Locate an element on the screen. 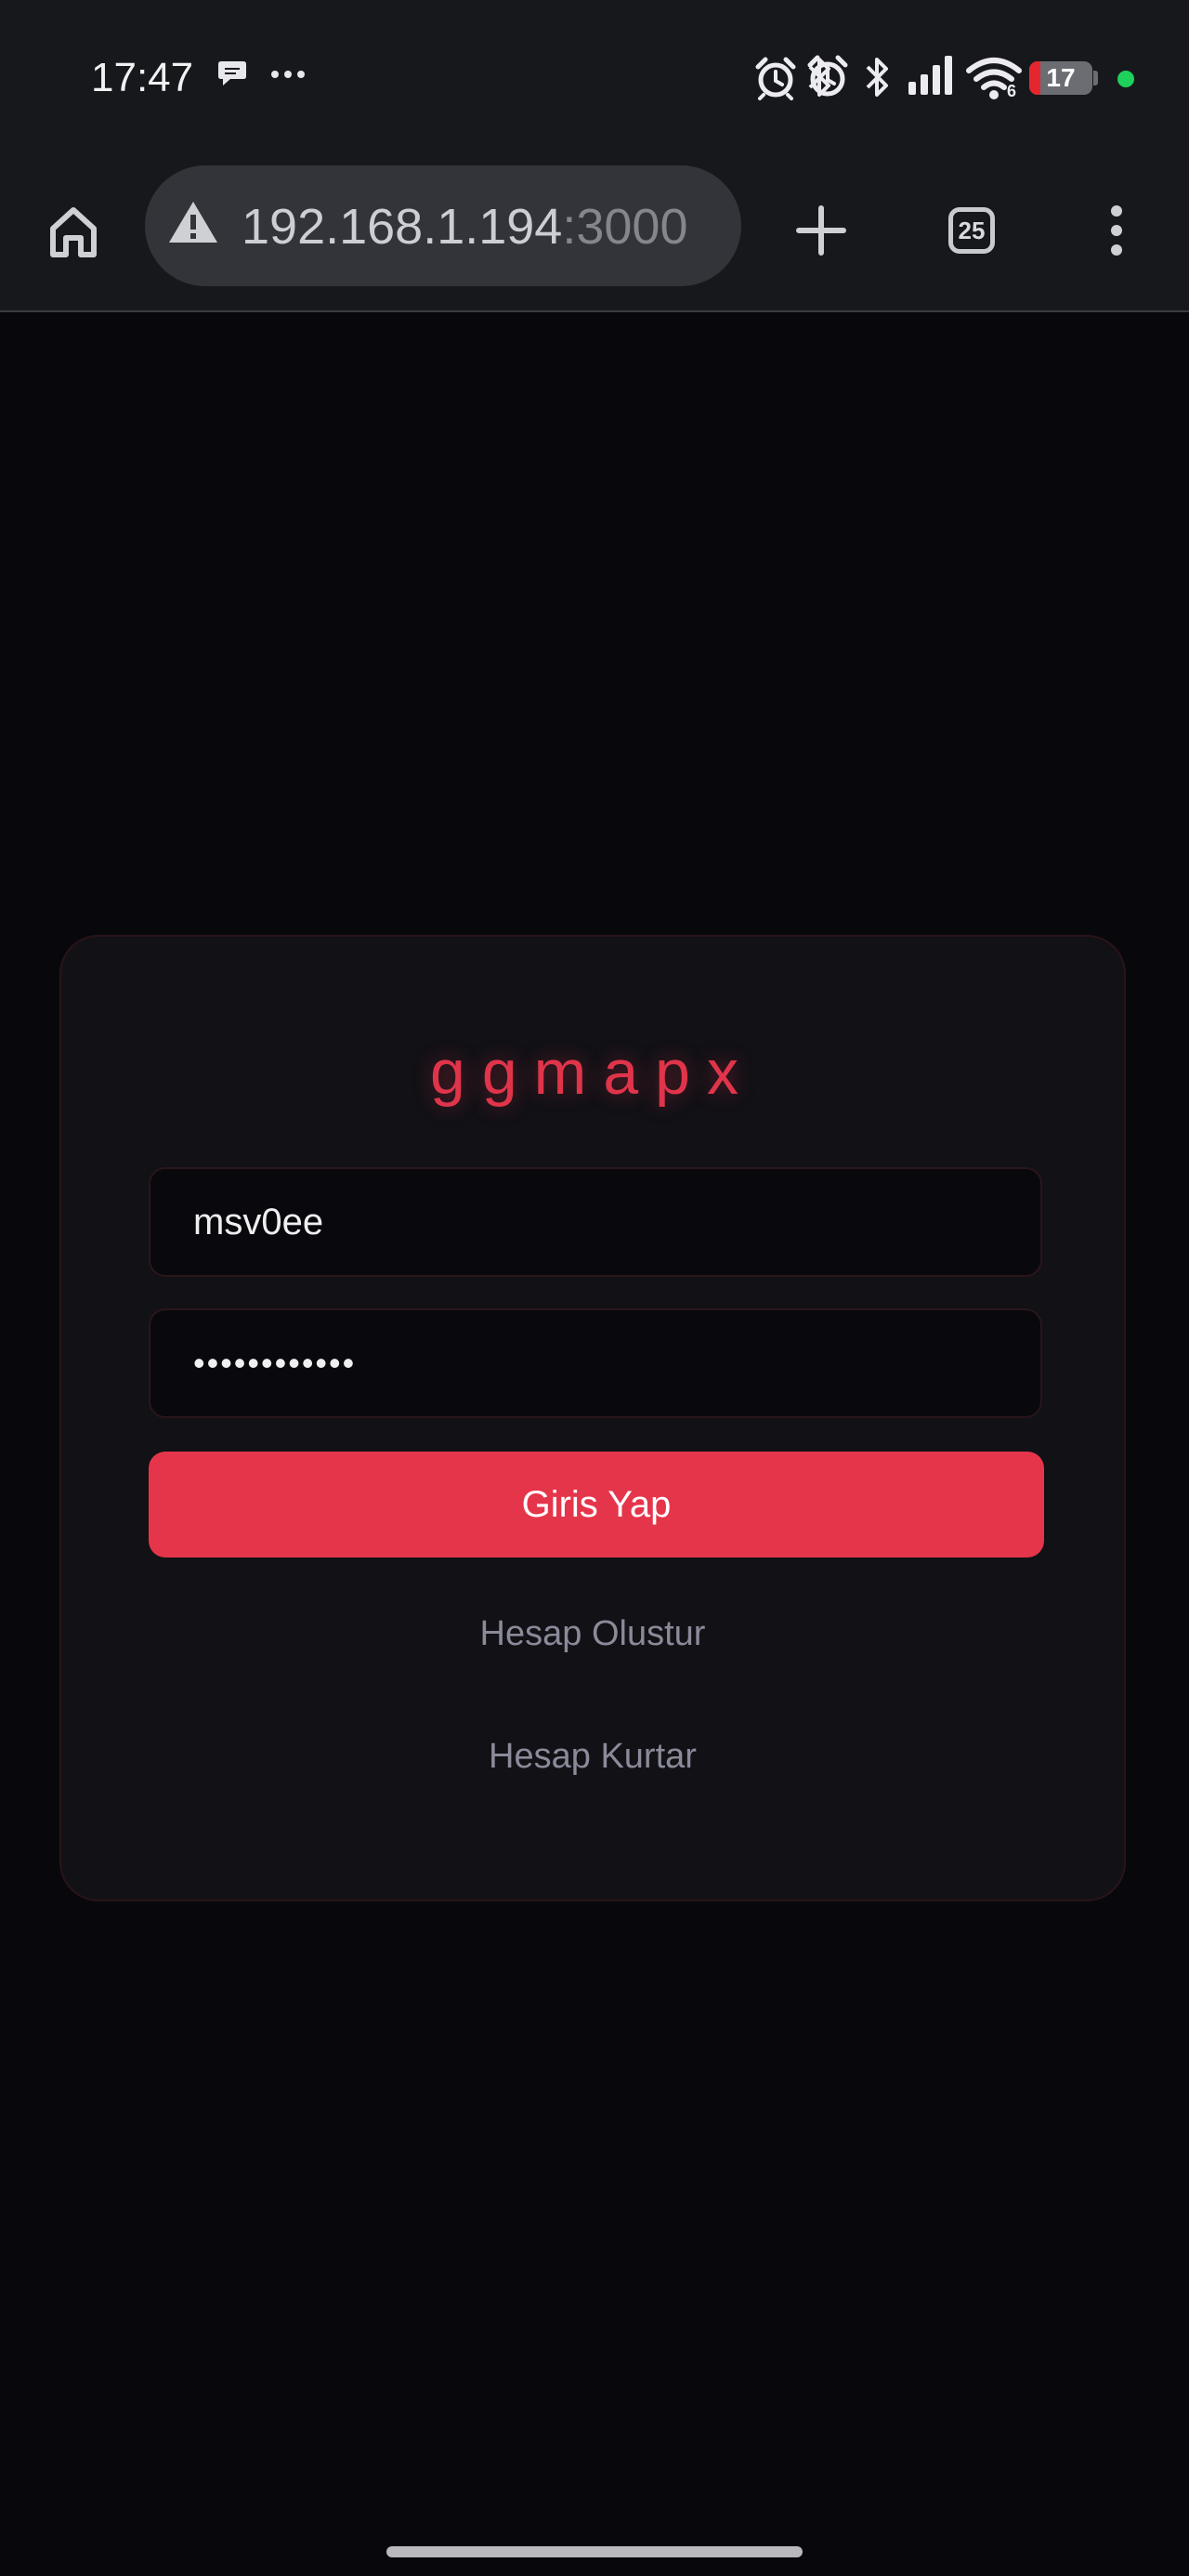 The image size is (1189, 2576). menu-icon is located at coordinates (1116, 230).